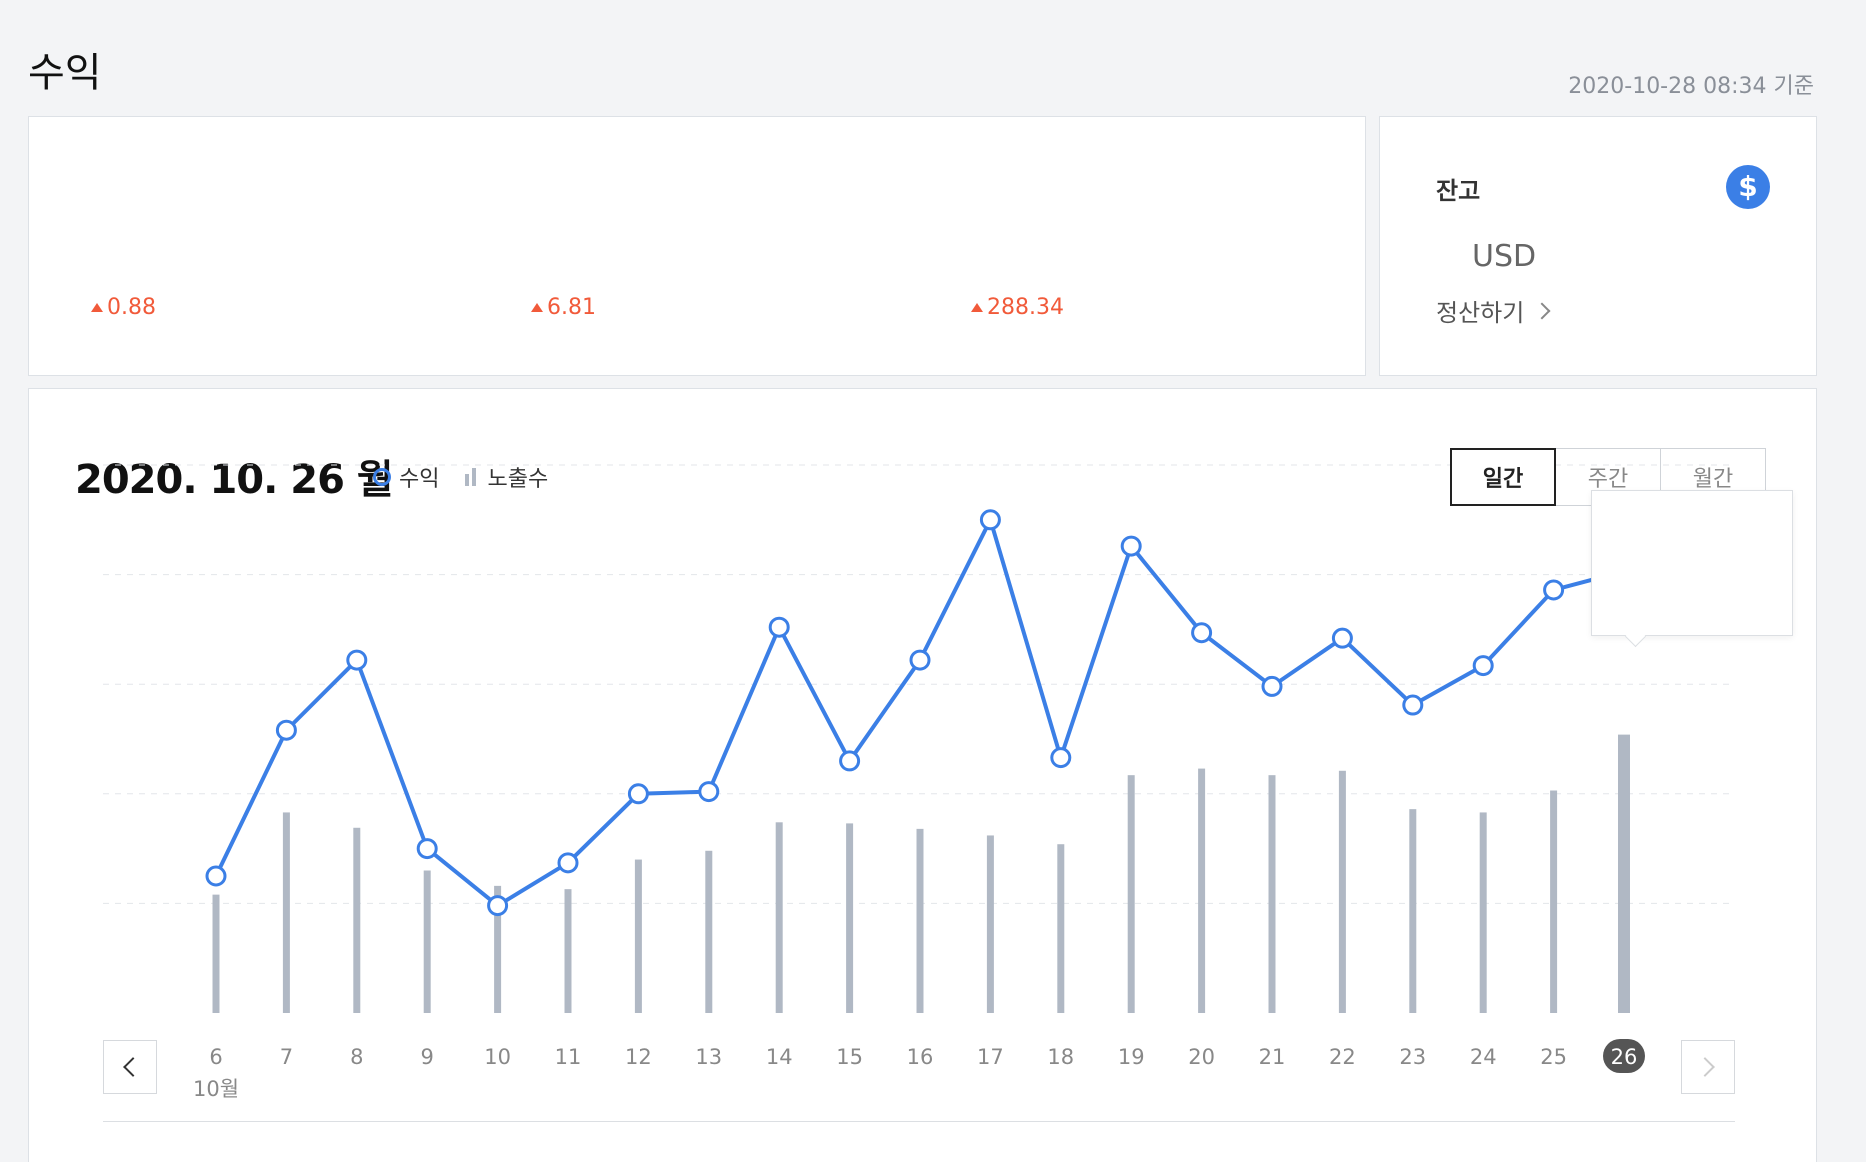 The image size is (1866, 1162). I want to click on x-tick-label: 18, so click(1060, 1057).